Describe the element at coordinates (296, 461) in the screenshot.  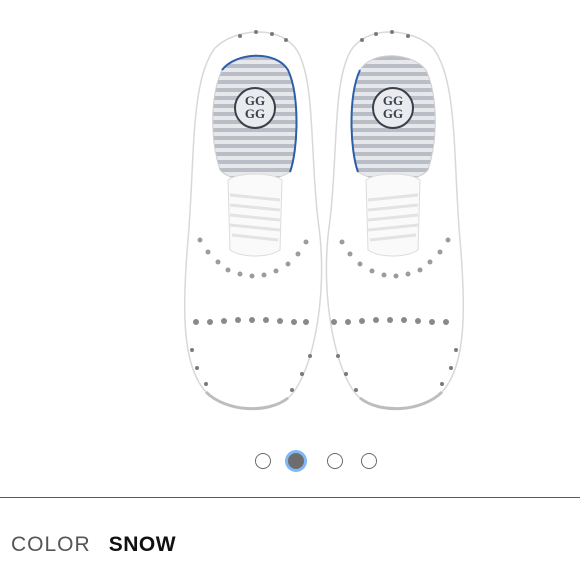
I see `carousel-dot-2-active` at that location.